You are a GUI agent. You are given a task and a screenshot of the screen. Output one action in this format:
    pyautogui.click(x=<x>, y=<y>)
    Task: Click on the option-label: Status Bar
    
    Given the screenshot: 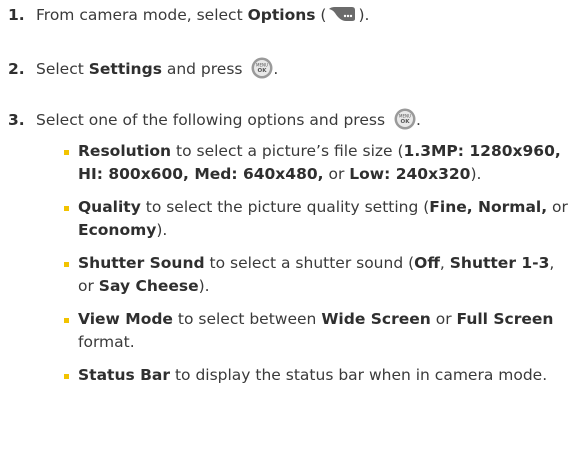 What is the action you would take?
    pyautogui.click(x=124, y=375)
    